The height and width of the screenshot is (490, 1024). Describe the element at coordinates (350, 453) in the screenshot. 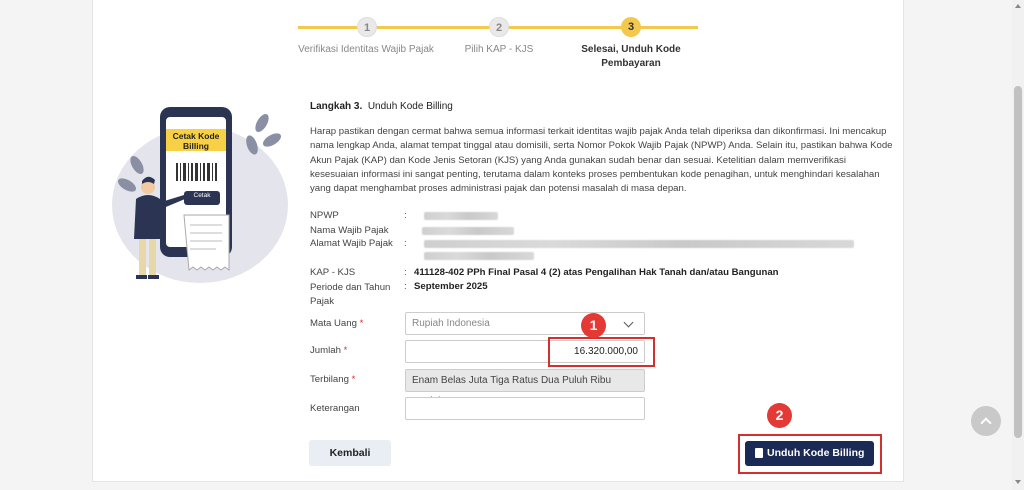

I see `back-button: Kembali` at that location.